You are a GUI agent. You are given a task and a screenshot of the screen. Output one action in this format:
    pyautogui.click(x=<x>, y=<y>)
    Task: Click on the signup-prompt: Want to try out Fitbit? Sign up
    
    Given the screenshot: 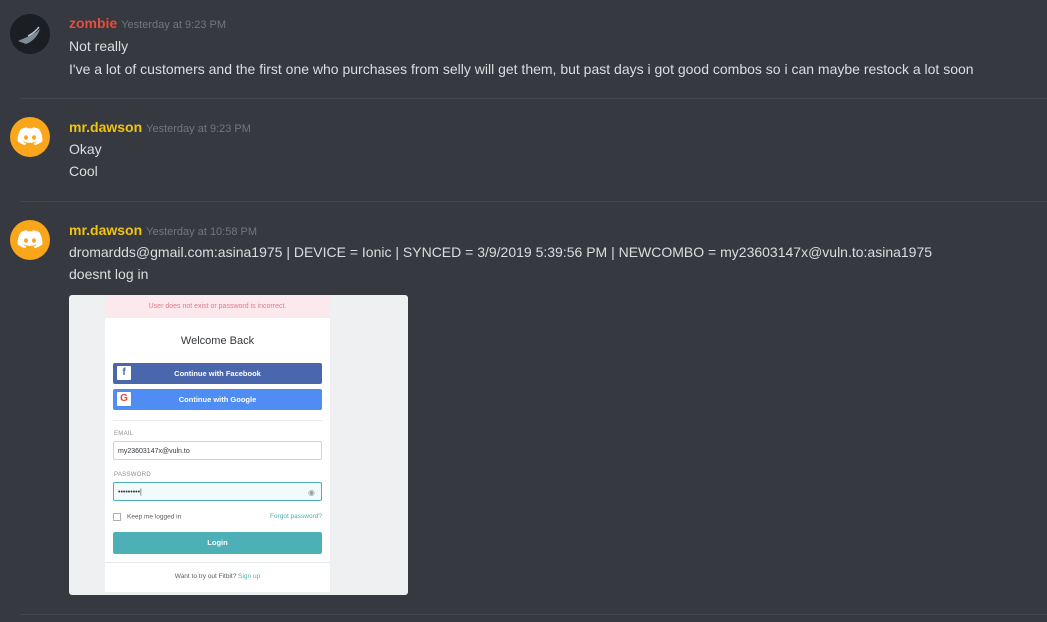 What is the action you would take?
    pyautogui.click(x=217, y=576)
    